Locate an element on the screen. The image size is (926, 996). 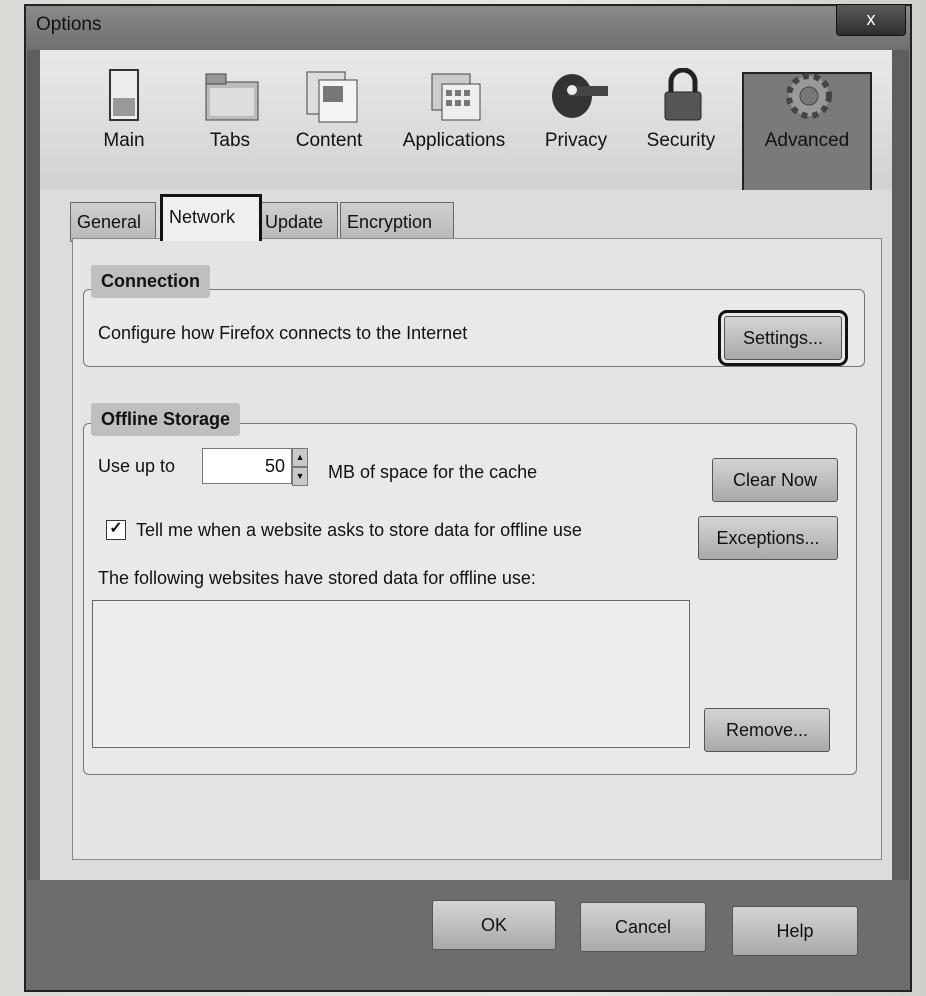
window-title: Options is located at coordinates (69, 24).